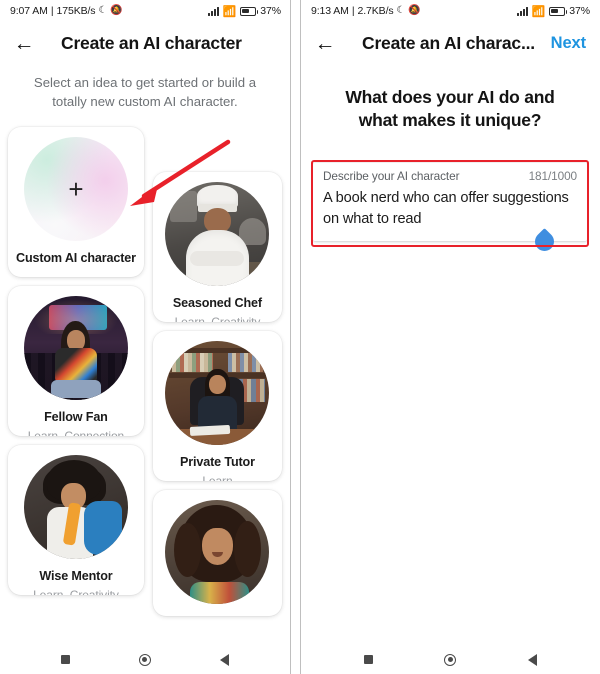  I want to click on card-wise-mentor: Wise Mentor Learn, Creativity, so click(76, 520).